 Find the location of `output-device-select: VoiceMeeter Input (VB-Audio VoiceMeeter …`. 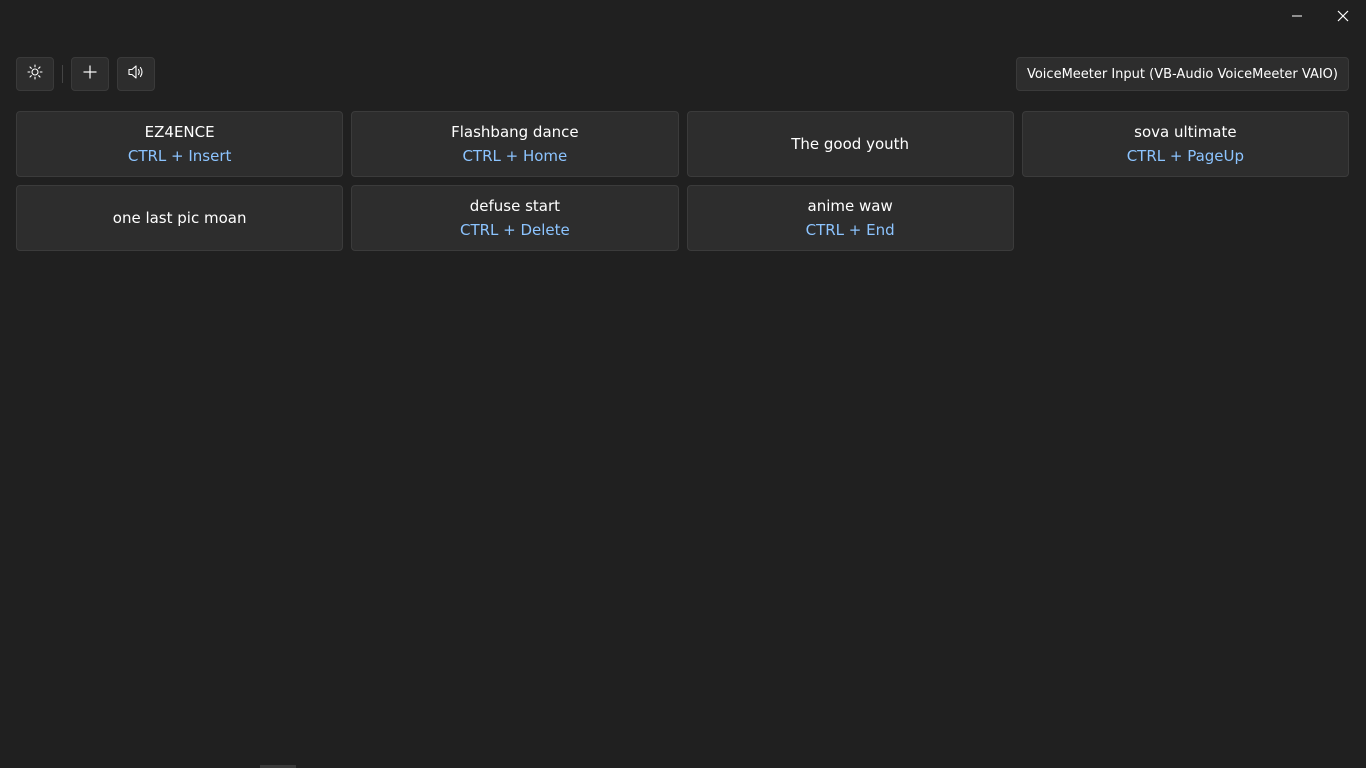

output-device-select: VoiceMeeter Input (VB-Audio VoiceMeeter … is located at coordinates (1182, 74).